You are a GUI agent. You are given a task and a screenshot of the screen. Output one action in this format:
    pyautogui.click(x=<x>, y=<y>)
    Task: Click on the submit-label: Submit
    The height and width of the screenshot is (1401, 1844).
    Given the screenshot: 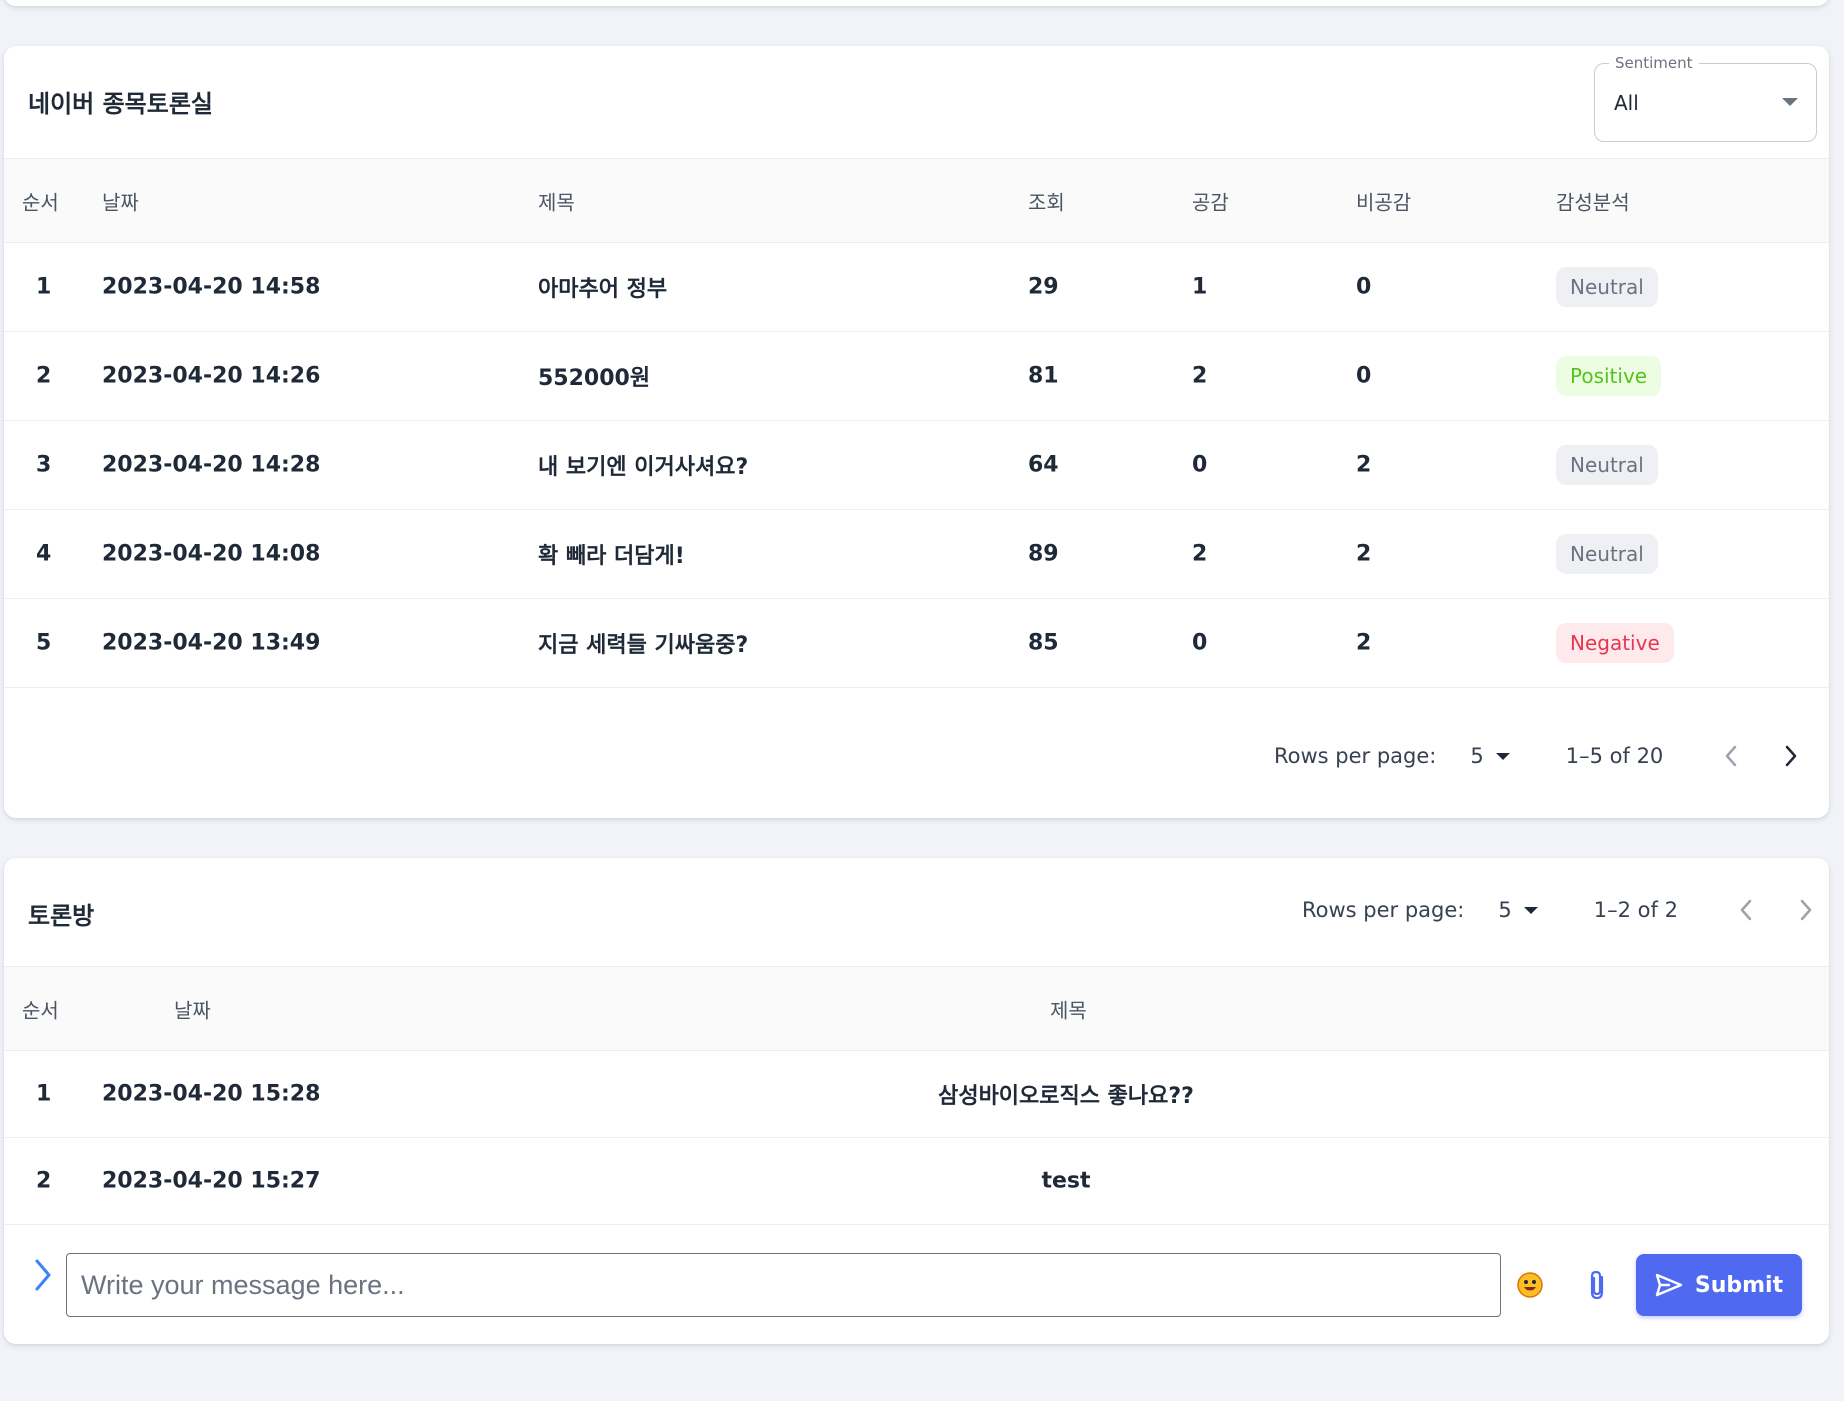 What is the action you would take?
    pyautogui.click(x=1739, y=1285)
    